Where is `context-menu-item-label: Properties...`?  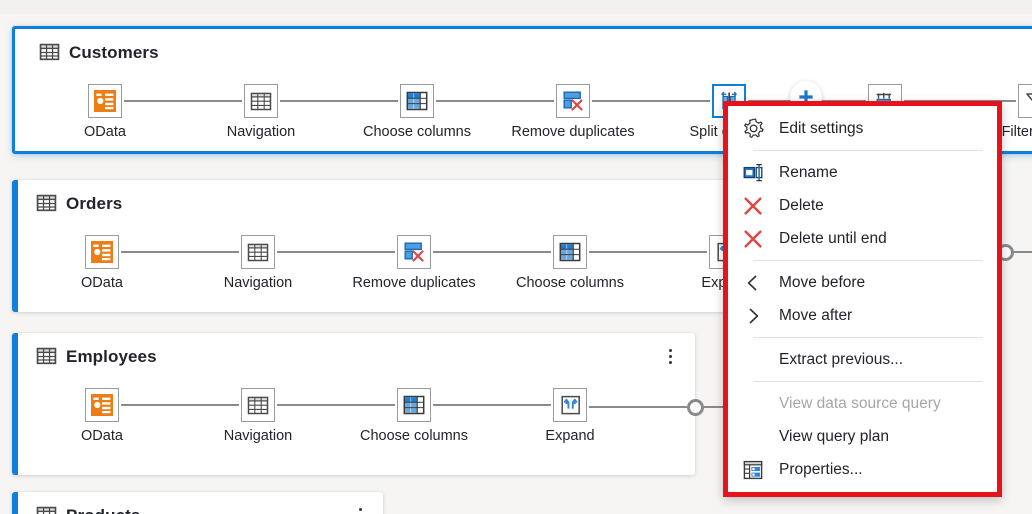
context-menu-item-label: Properties... is located at coordinates (821, 469).